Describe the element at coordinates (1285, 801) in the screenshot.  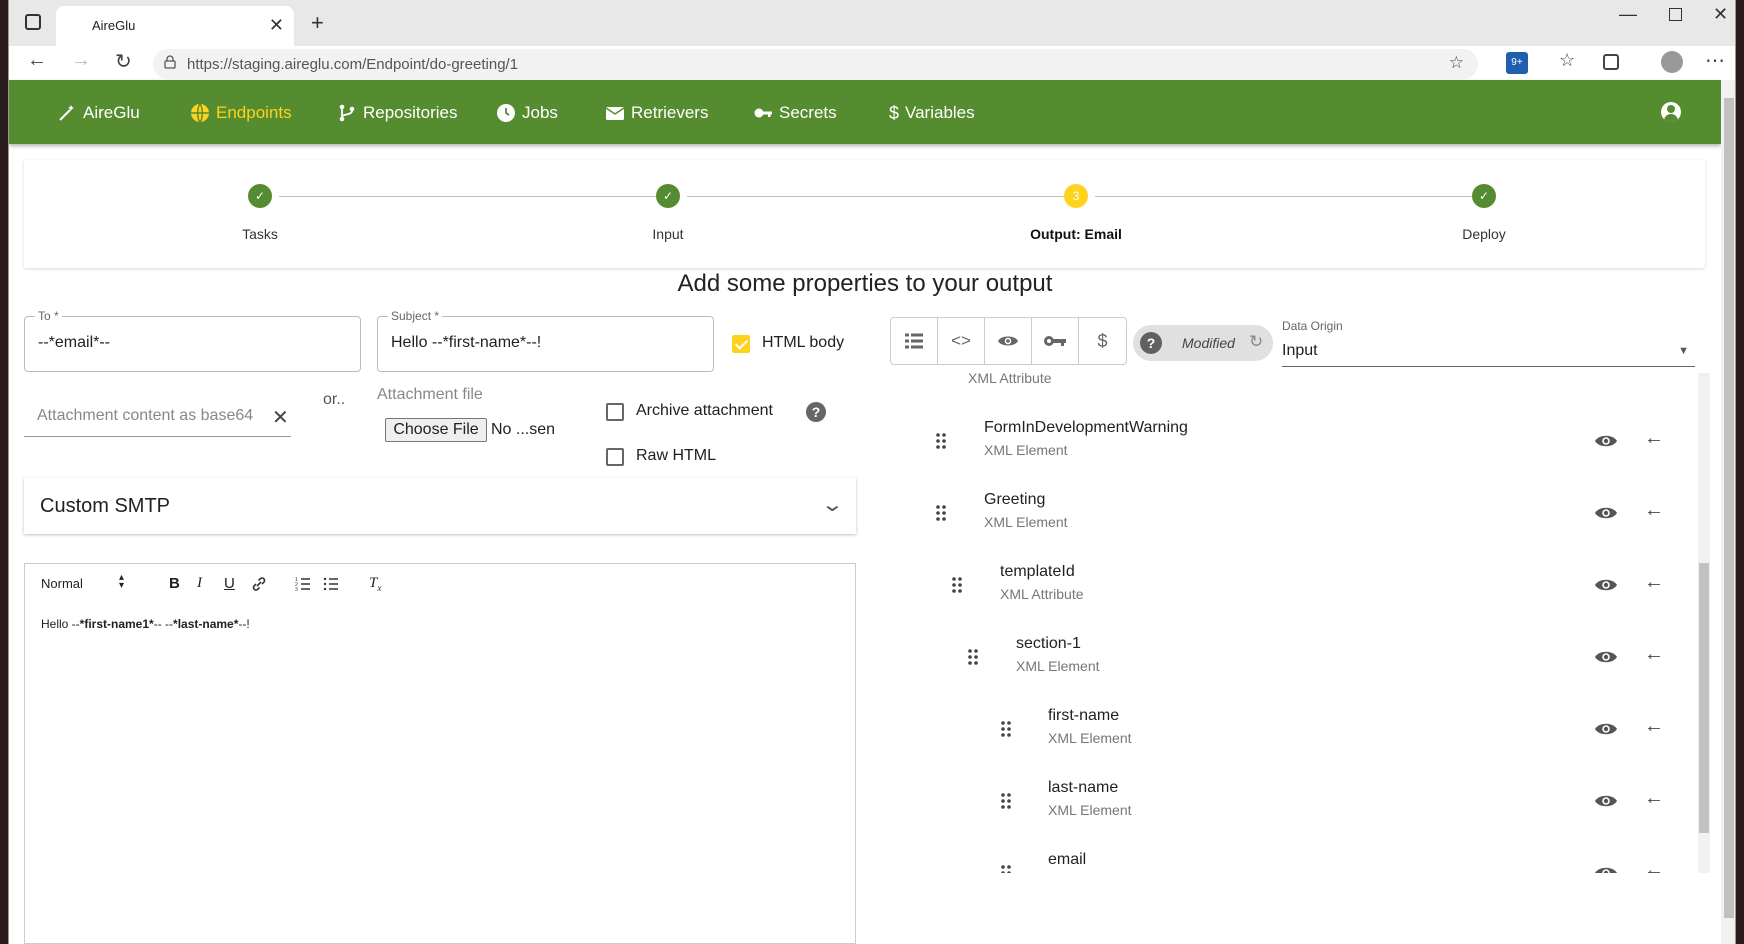
I see `tree-row: last-name XML Element ←` at that location.